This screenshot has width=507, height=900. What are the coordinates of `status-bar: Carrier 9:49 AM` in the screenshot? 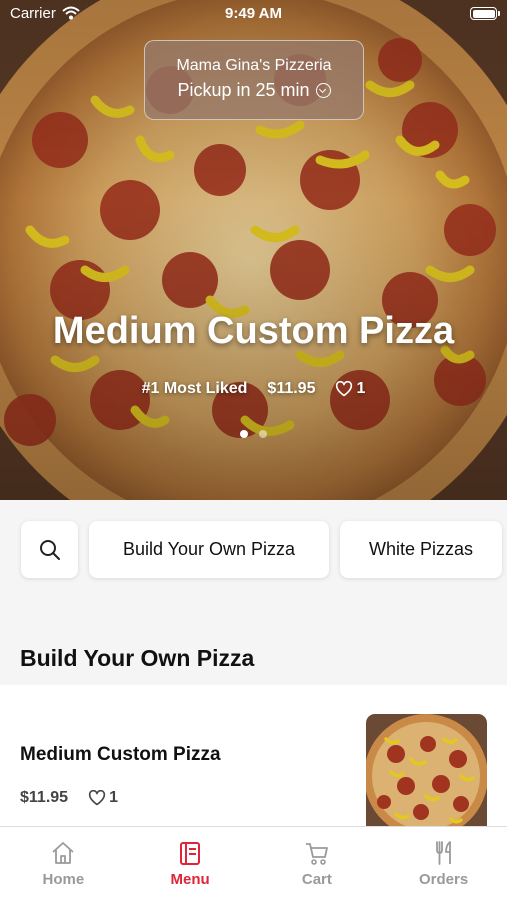 It's located at (253, 14).